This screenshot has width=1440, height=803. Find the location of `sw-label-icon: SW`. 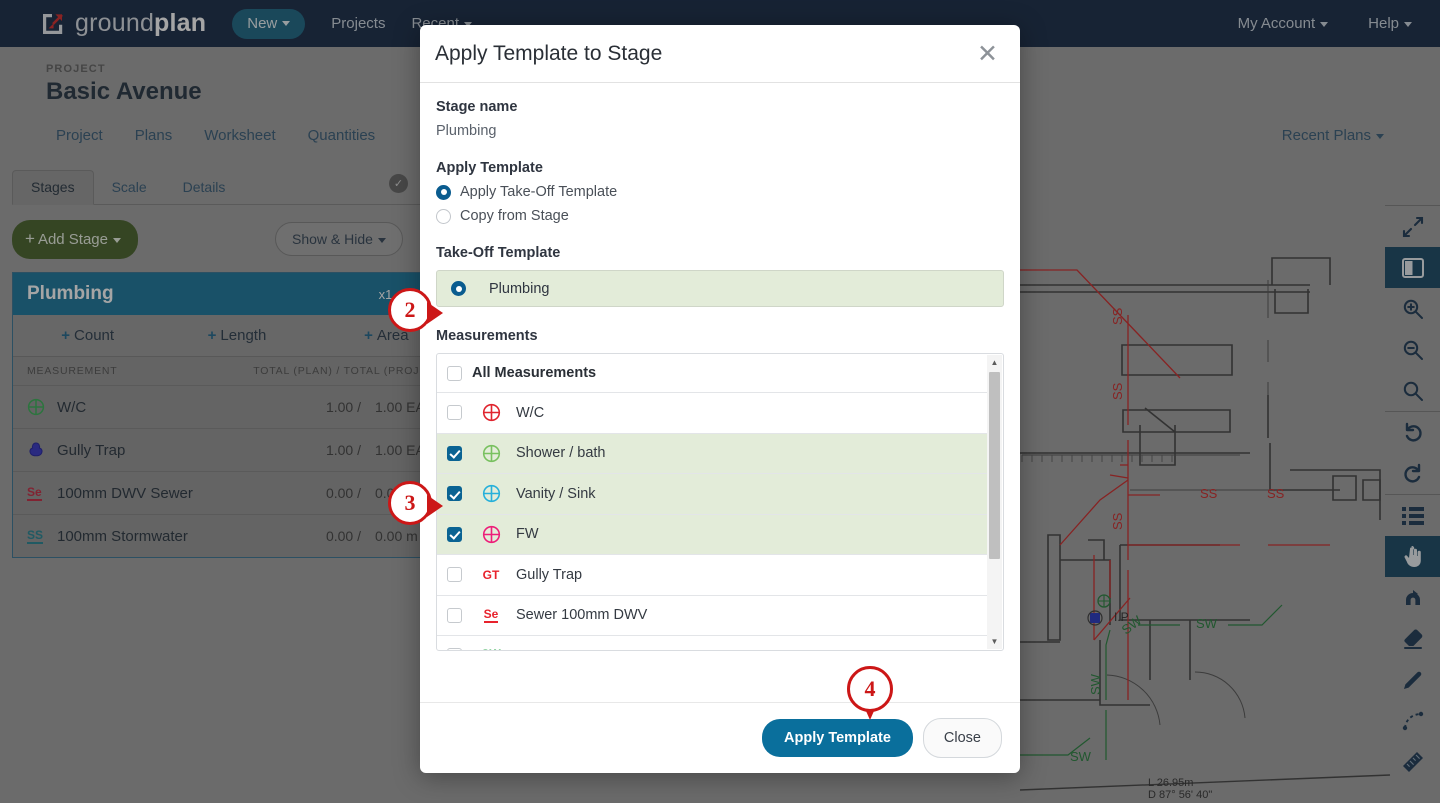

sw-label-icon: SW is located at coordinates (491, 649).